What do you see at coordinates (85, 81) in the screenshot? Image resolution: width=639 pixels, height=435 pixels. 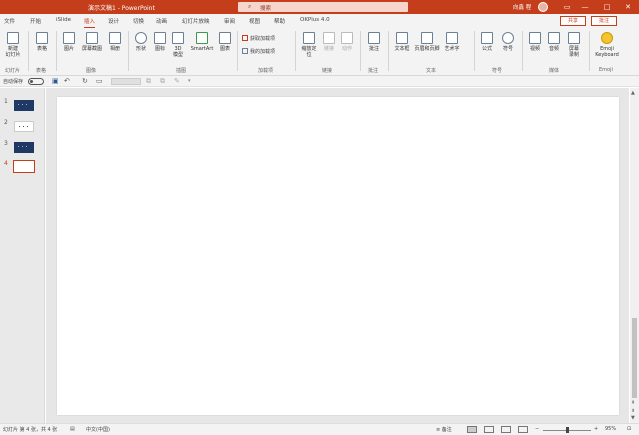 I see `redo-icon: ↻` at bounding box center [85, 81].